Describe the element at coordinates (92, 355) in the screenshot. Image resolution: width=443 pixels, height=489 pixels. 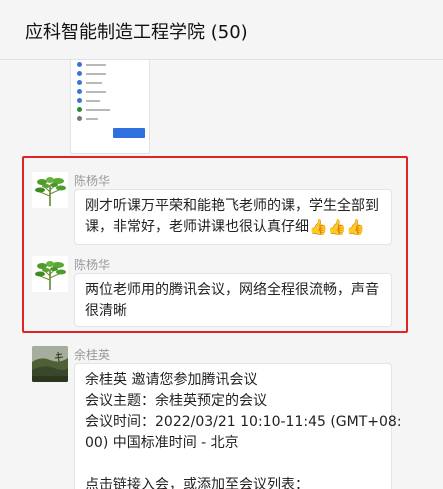
I see `sender-name: 余桂英` at that location.